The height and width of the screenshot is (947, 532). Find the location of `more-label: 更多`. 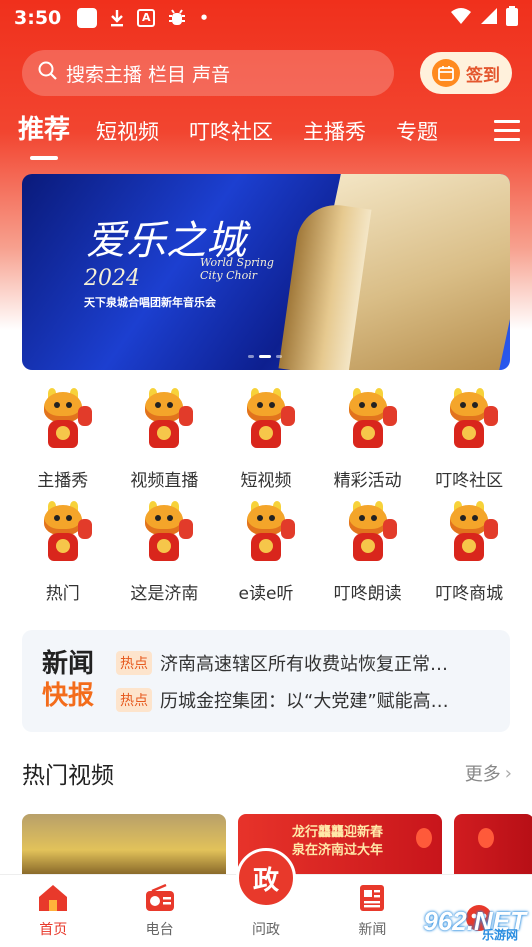

more-label: 更多 is located at coordinates (482, 774).